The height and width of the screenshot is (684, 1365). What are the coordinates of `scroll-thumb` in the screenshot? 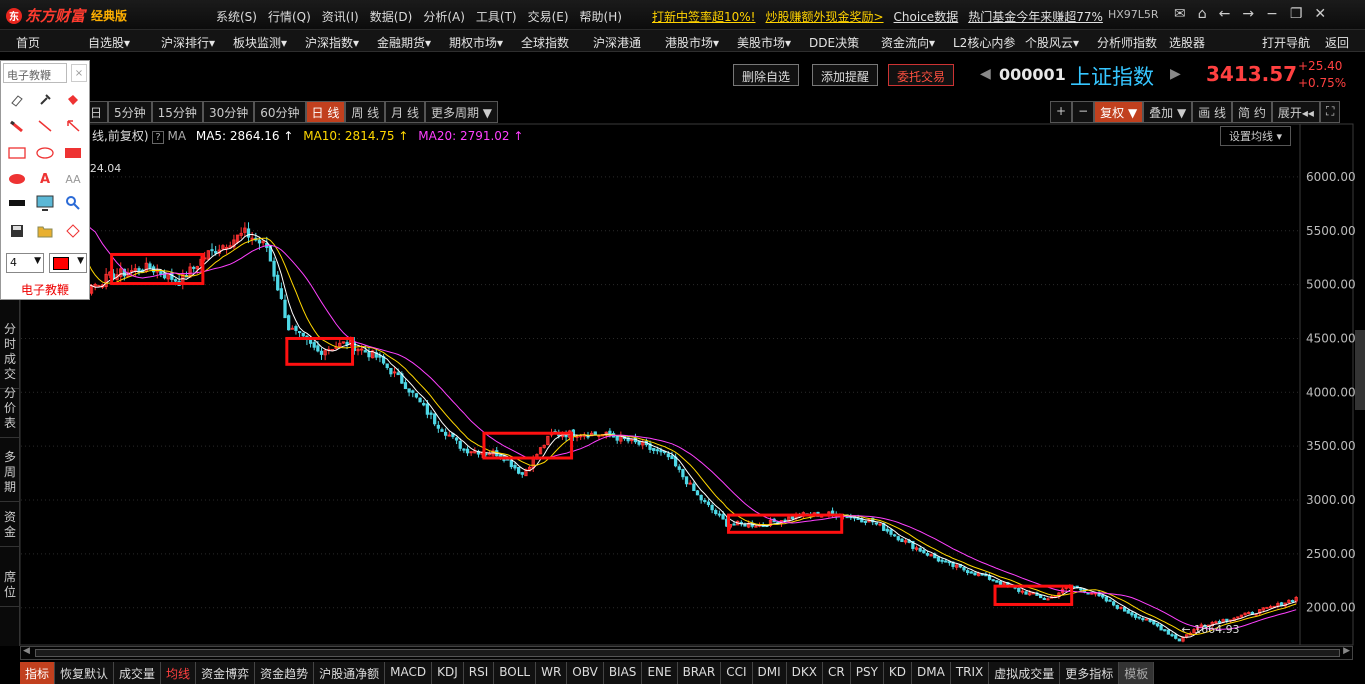 It's located at (687, 653).